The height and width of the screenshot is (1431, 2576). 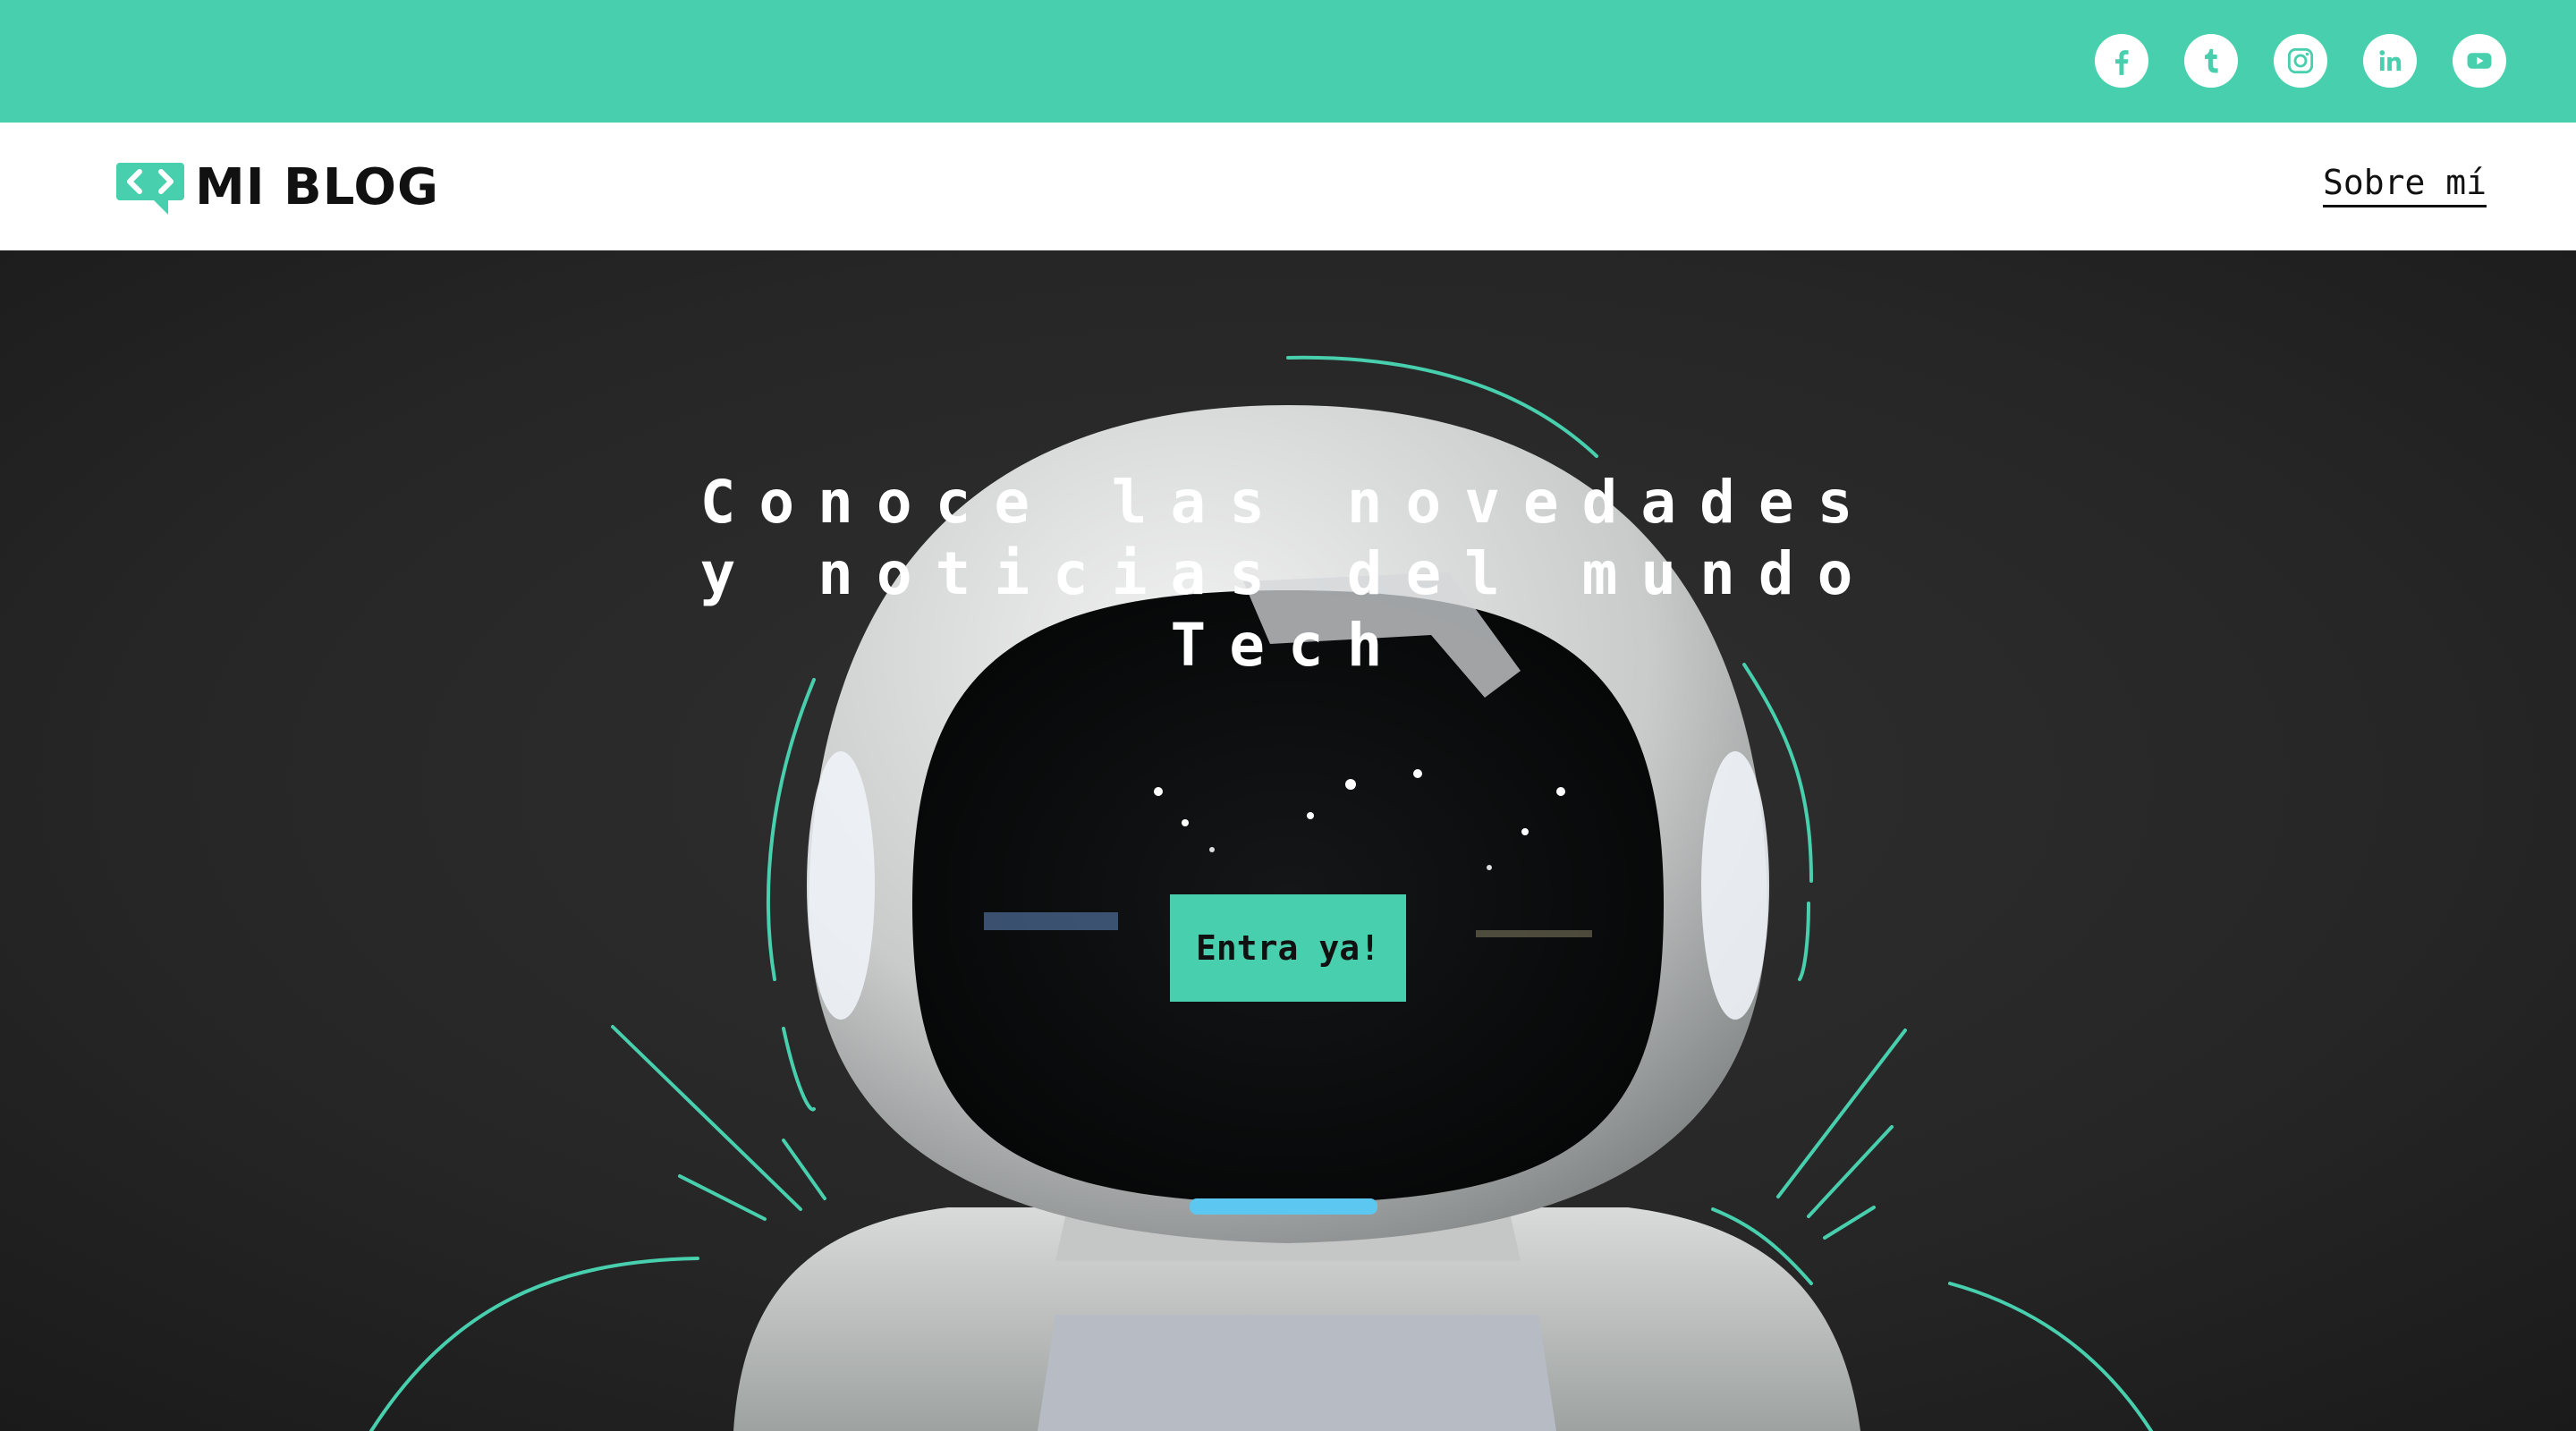 I want to click on logo-text: MI BLOG, so click(x=317, y=187).